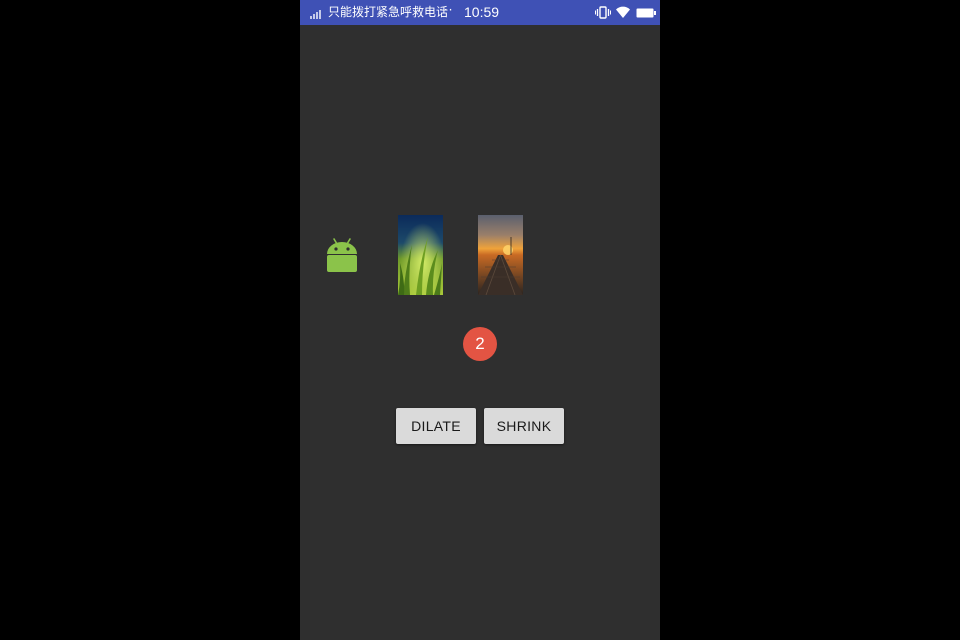 This screenshot has height=640, width=960. I want to click on pier-sunset-photo-image, so click(500, 255).